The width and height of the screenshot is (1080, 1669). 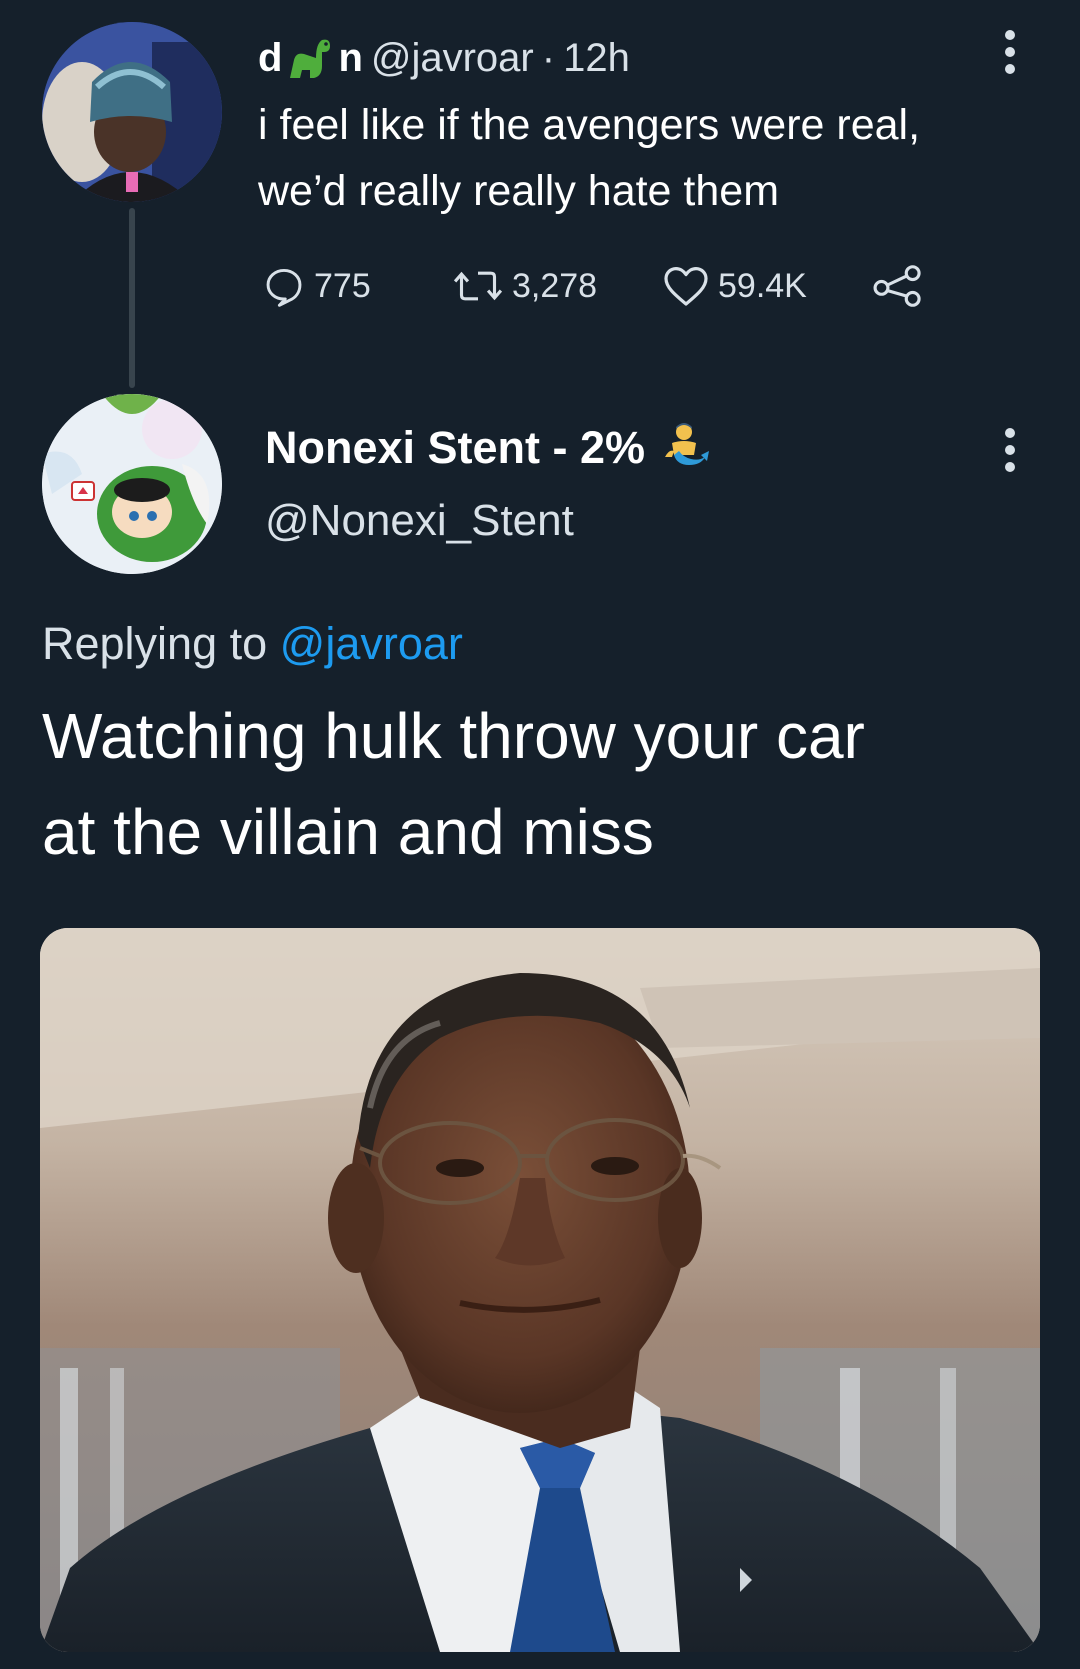 I want to click on tweet1-action-bar: 775 3,278 59.4K, so click(x=593, y=286).